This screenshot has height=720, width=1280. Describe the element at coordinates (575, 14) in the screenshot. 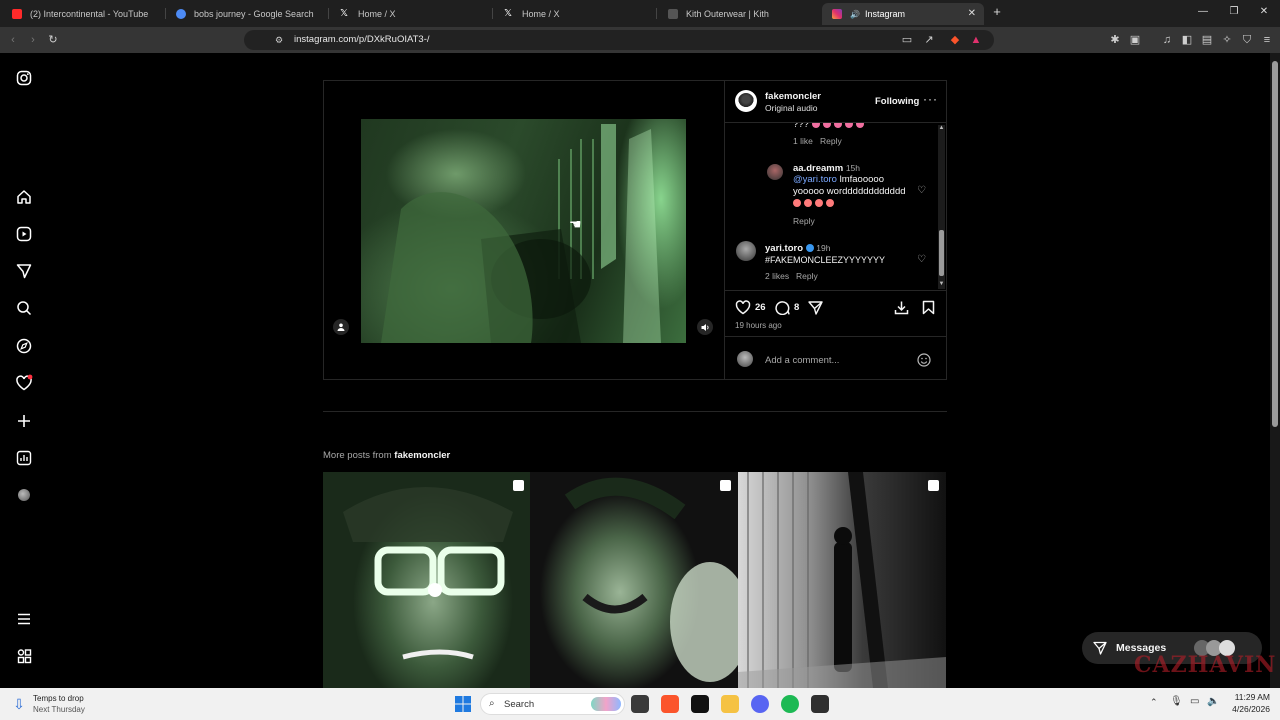

I see `tab-x-2: 𝕏 Home / X` at that location.